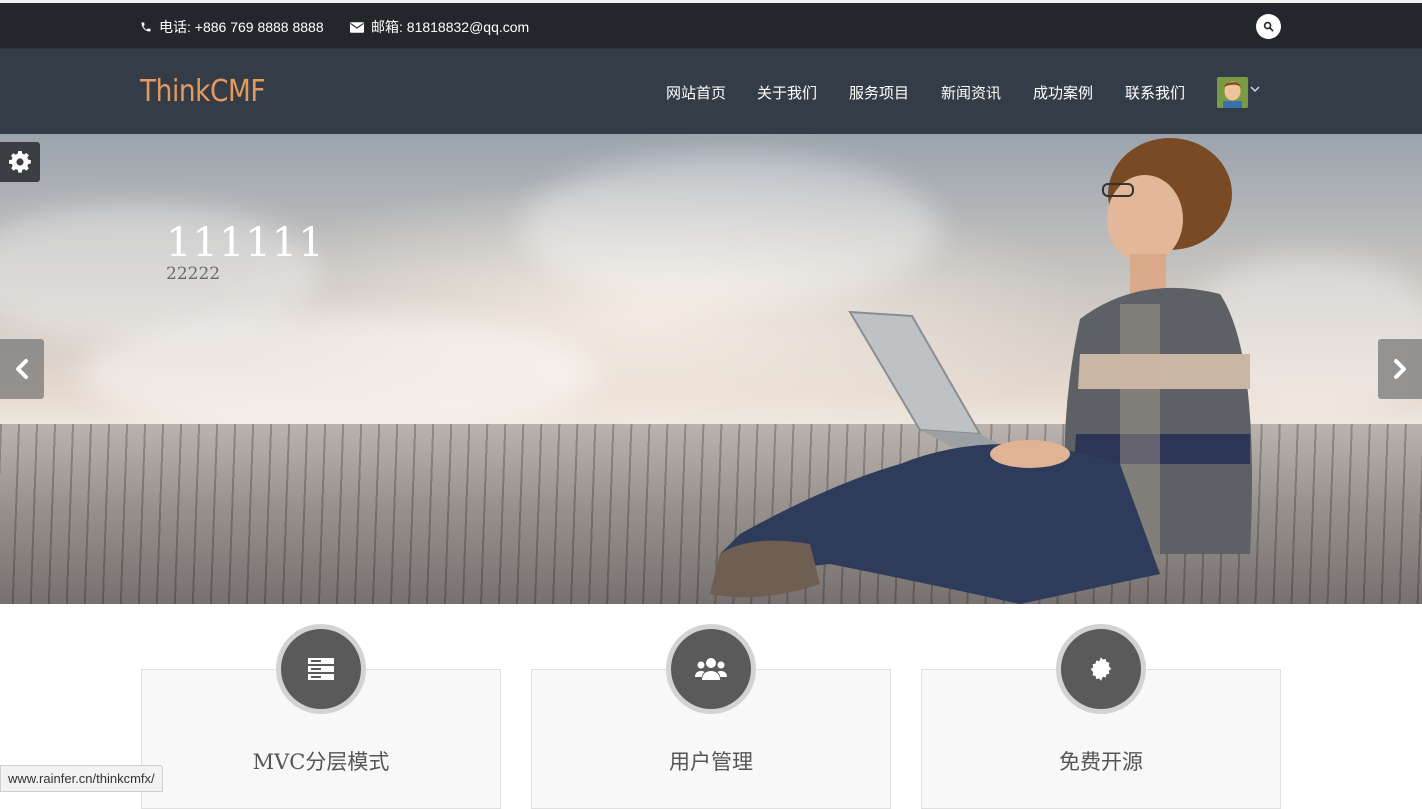  What do you see at coordinates (1101, 762) in the screenshot?
I see `feature-title: 免费开源` at bounding box center [1101, 762].